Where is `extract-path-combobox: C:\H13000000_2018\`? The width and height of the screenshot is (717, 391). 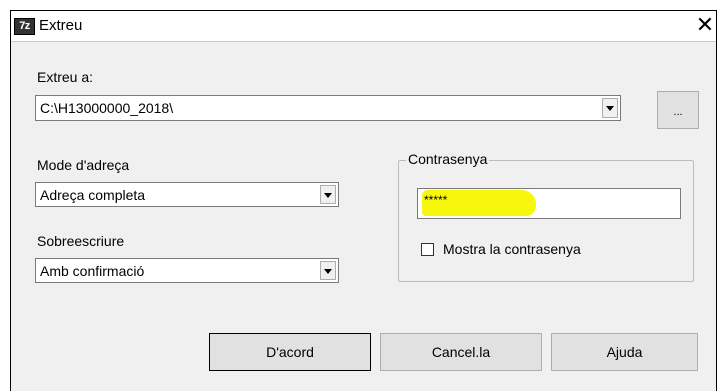 extract-path-combobox: C:\H13000000_2018\ is located at coordinates (328, 108).